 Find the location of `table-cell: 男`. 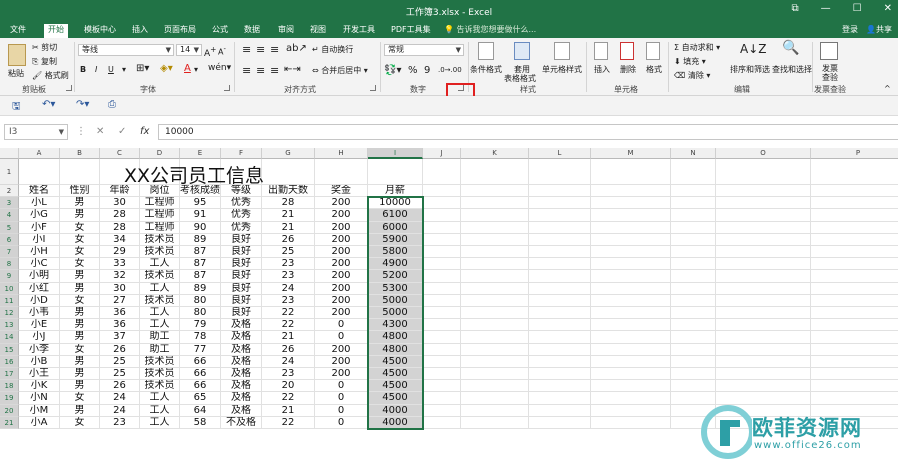

table-cell: 男 is located at coordinates (80, 325).